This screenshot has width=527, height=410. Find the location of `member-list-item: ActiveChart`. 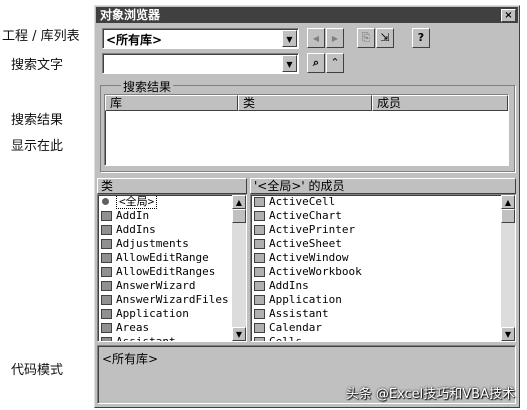

member-list-item: ActiveChart is located at coordinates (383, 216).